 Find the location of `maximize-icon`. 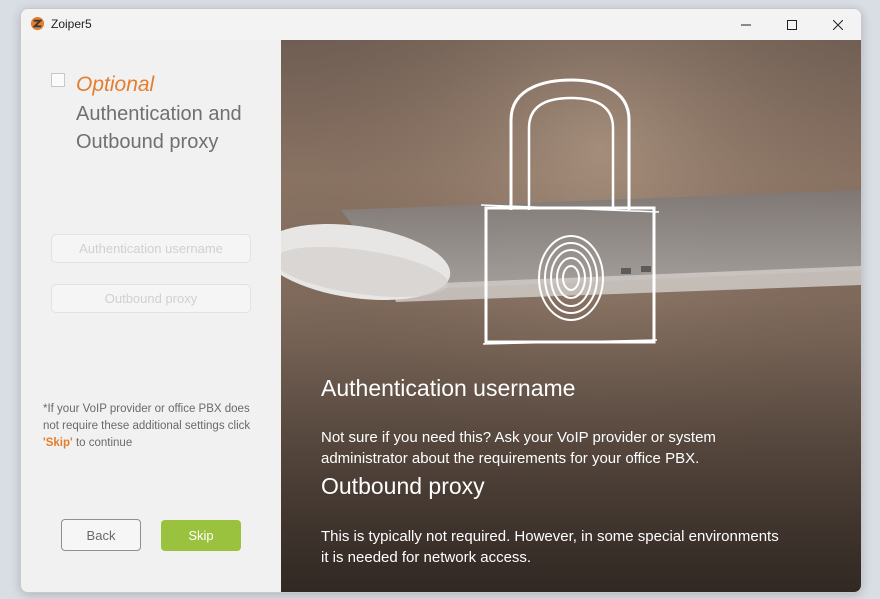

maximize-icon is located at coordinates (792, 24).